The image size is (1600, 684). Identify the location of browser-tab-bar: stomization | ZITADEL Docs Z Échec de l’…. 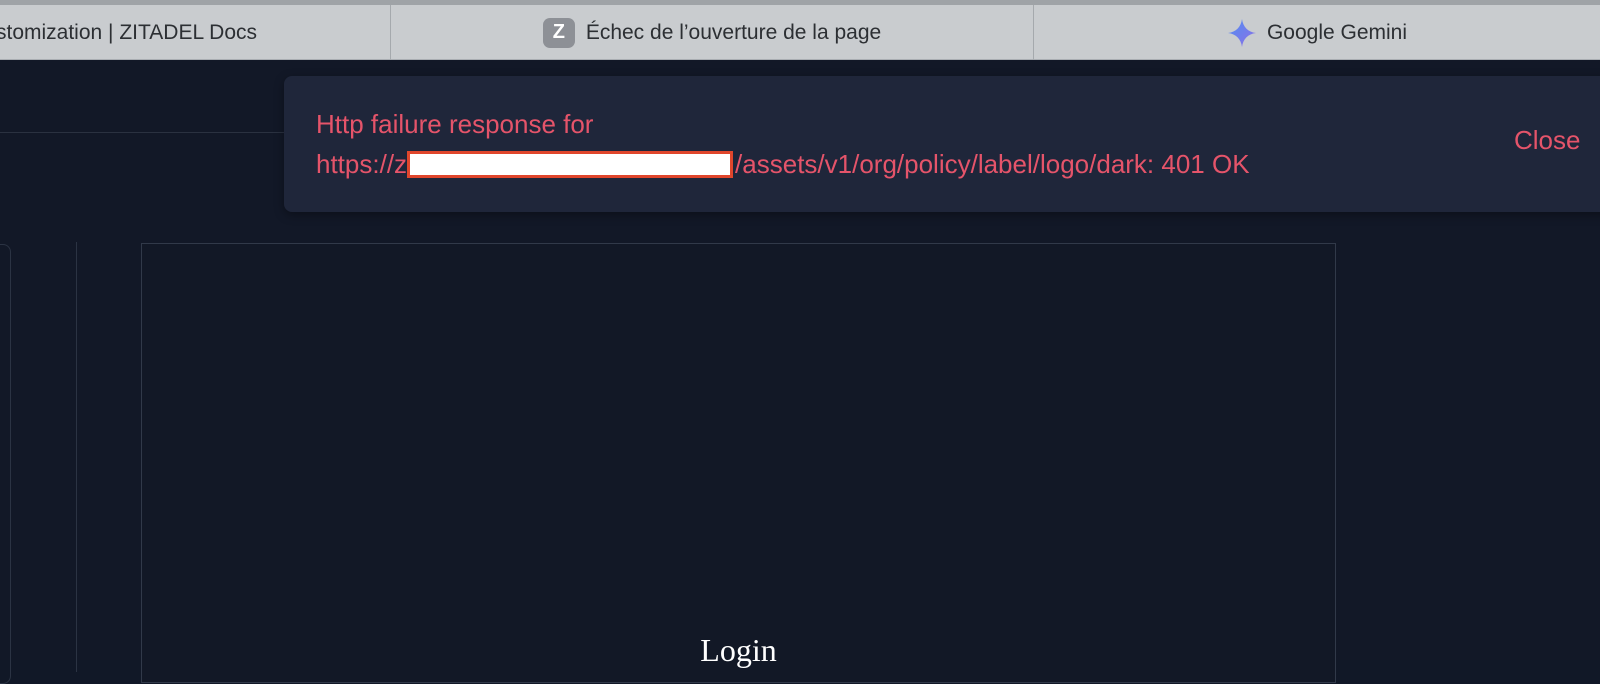
(800, 30).